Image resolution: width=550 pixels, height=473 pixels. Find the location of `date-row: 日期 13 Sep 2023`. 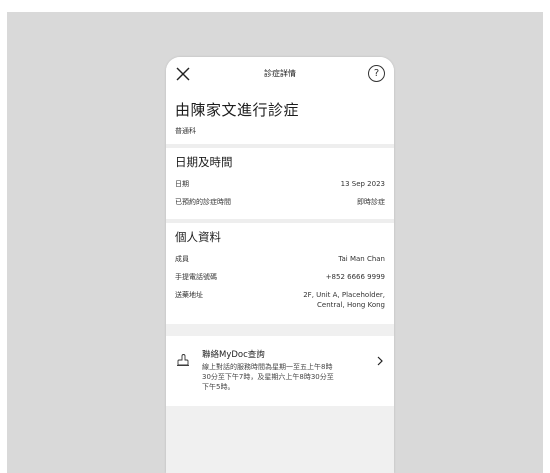

date-row: 日期 13 Sep 2023 is located at coordinates (280, 184).